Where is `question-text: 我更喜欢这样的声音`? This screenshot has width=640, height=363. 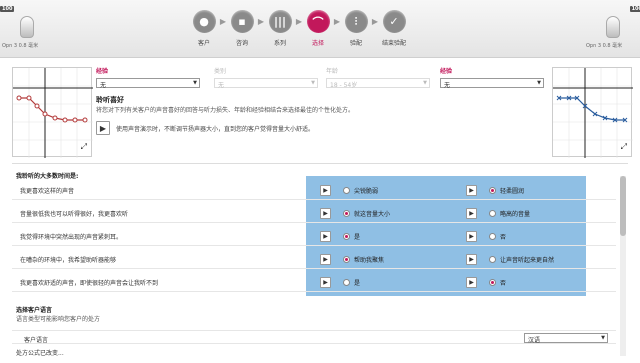
question-text: 我更喜欢这样的声音 is located at coordinates (47, 191).